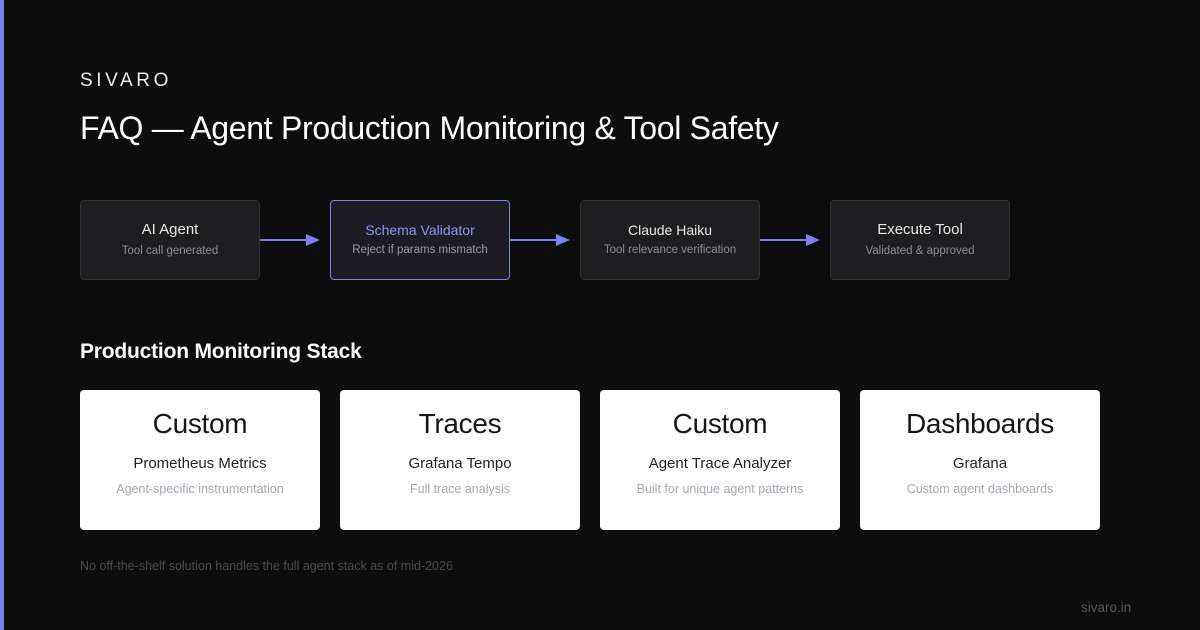 This screenshot has height=630, width=1200. I want to click on card-name: Agent Trace Analyzer, so click(720, 463).